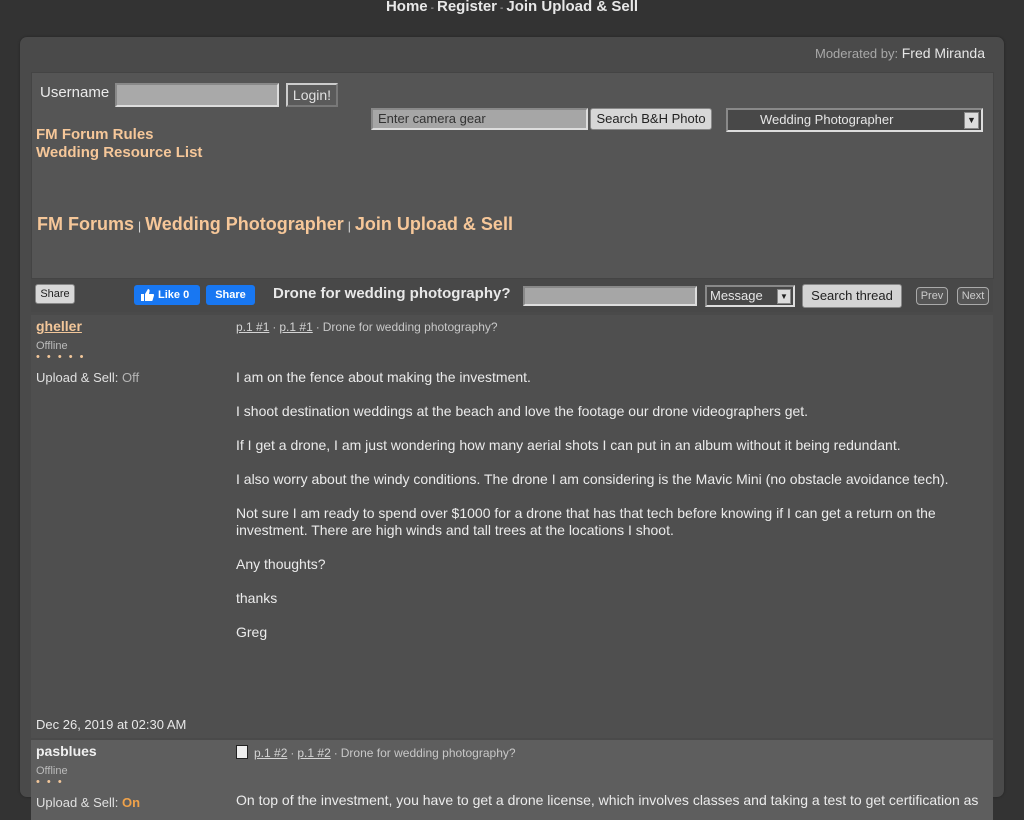  Describe the element at coordinates (973, 296) in the screenshot. I see `next-button: Next` at that location.